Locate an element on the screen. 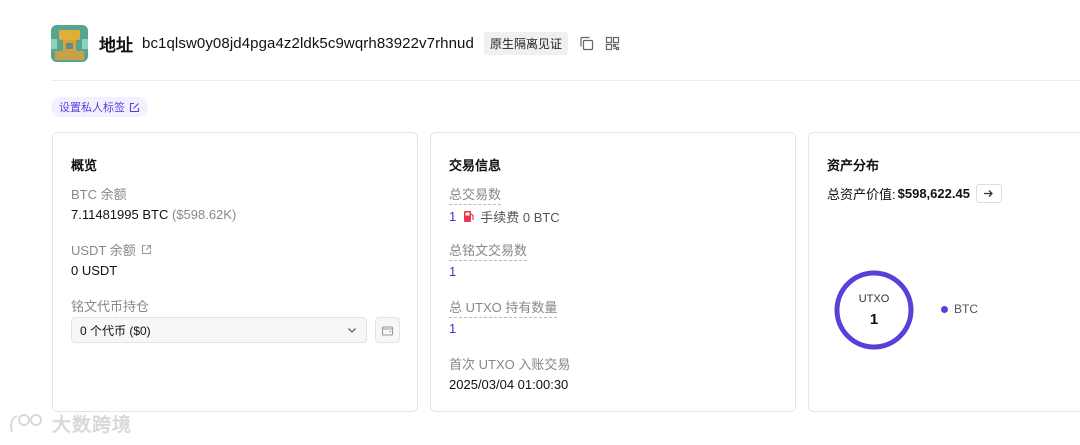  inscription-tx-label: 总铭文交易数 is located at coordinates (488, 250).